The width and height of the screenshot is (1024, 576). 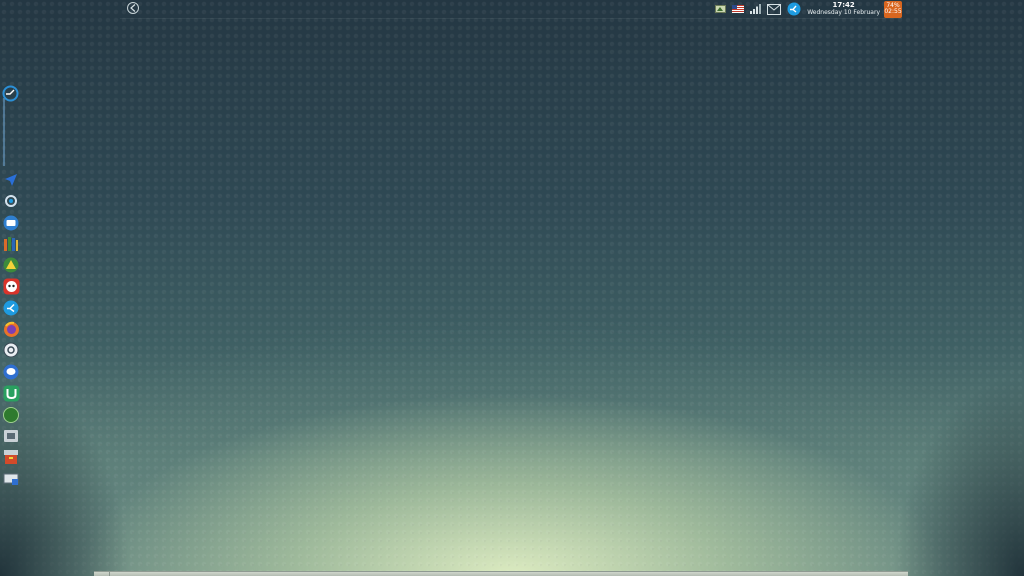 What do you see at coordinates (11, 372) in the screenshot?
I see `chat-bubble-icon` at bounding box center [11, 372].